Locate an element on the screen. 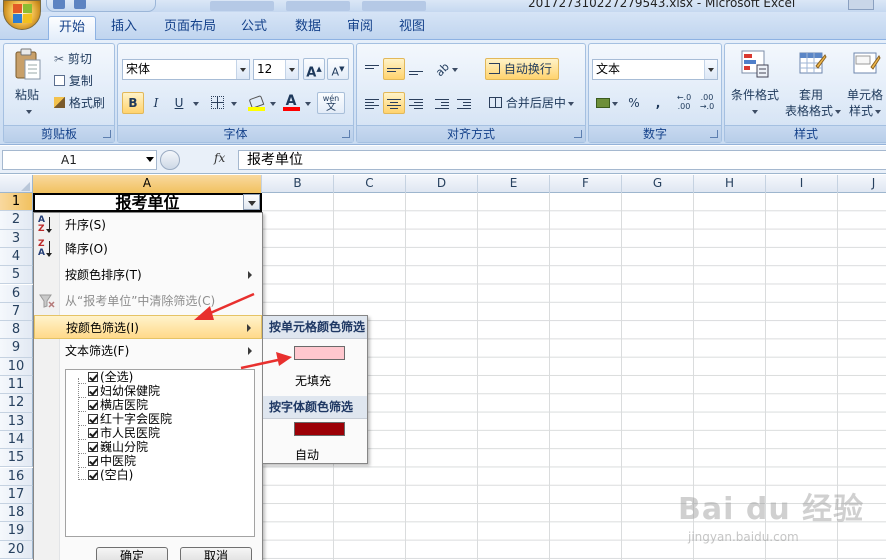 Image resolution: width=886 pixels, height=560 pixels. format-painter-button: 格式刷 is located at coordinates (79, 102).